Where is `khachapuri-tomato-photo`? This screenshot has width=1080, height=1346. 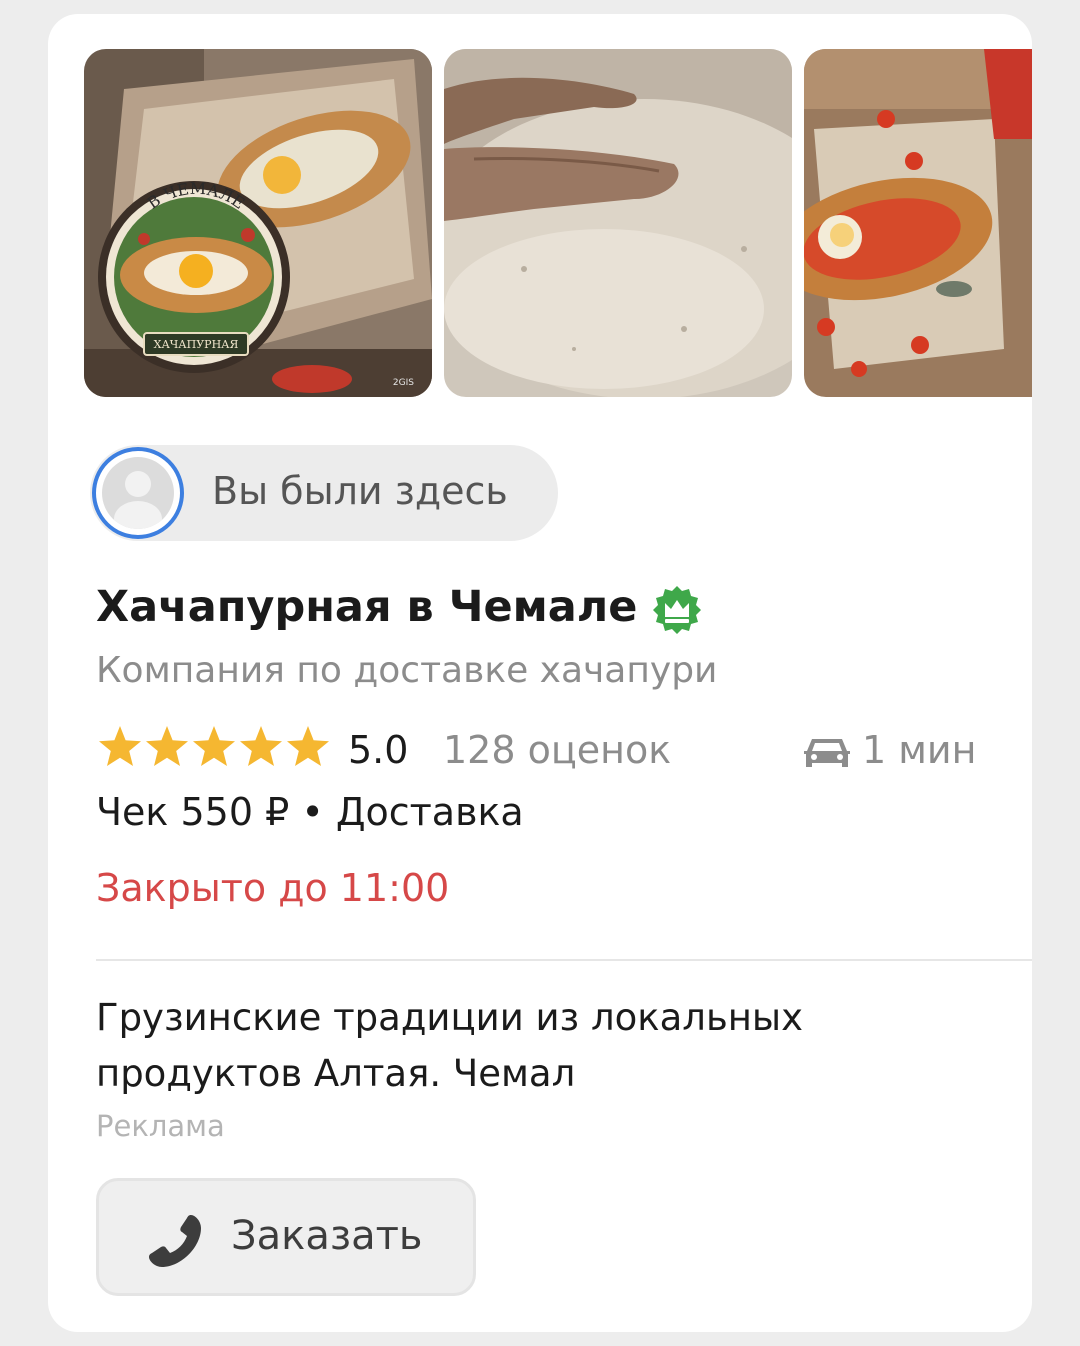
khachapuri-tomato-photo is located at coordinates (918, 223).